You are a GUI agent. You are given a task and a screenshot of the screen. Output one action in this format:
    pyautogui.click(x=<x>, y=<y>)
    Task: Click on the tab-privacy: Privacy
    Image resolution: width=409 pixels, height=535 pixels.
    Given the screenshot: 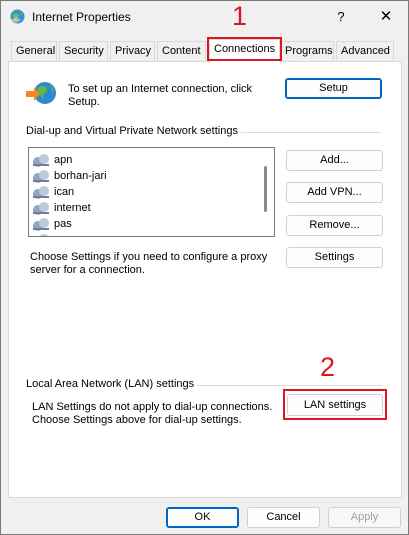 What is the action you would take?
    pyautogui.click(x=132, y=51)
    